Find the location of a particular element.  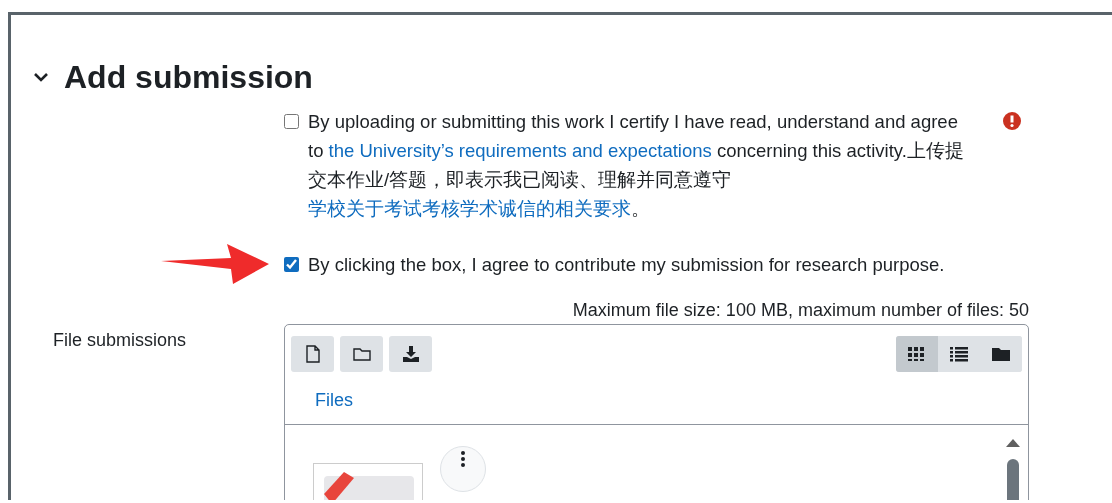

create-folder-button is located at coordinates (361, 354).